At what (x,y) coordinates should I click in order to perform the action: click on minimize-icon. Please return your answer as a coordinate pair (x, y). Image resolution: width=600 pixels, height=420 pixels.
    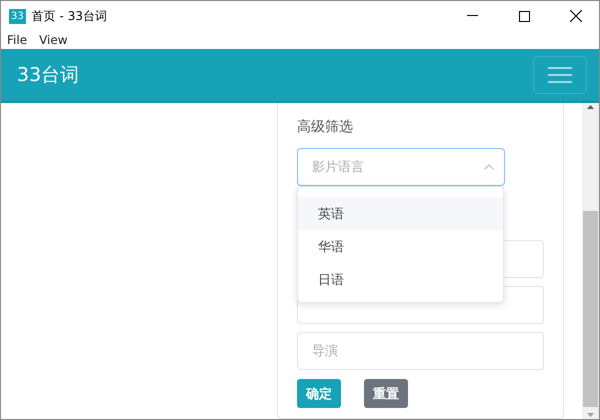
    Looking at the image, I should click on (472, 16).